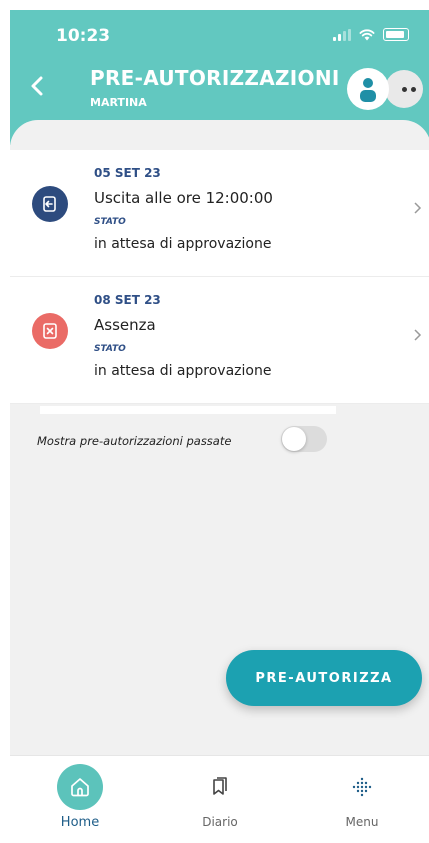 The height and width of the screenshot is (843, 429). What do you see at coordinates (118, 102) in the screenshot?
I see `page-subtitle: MARTINA` at bounding box center [118, 102].